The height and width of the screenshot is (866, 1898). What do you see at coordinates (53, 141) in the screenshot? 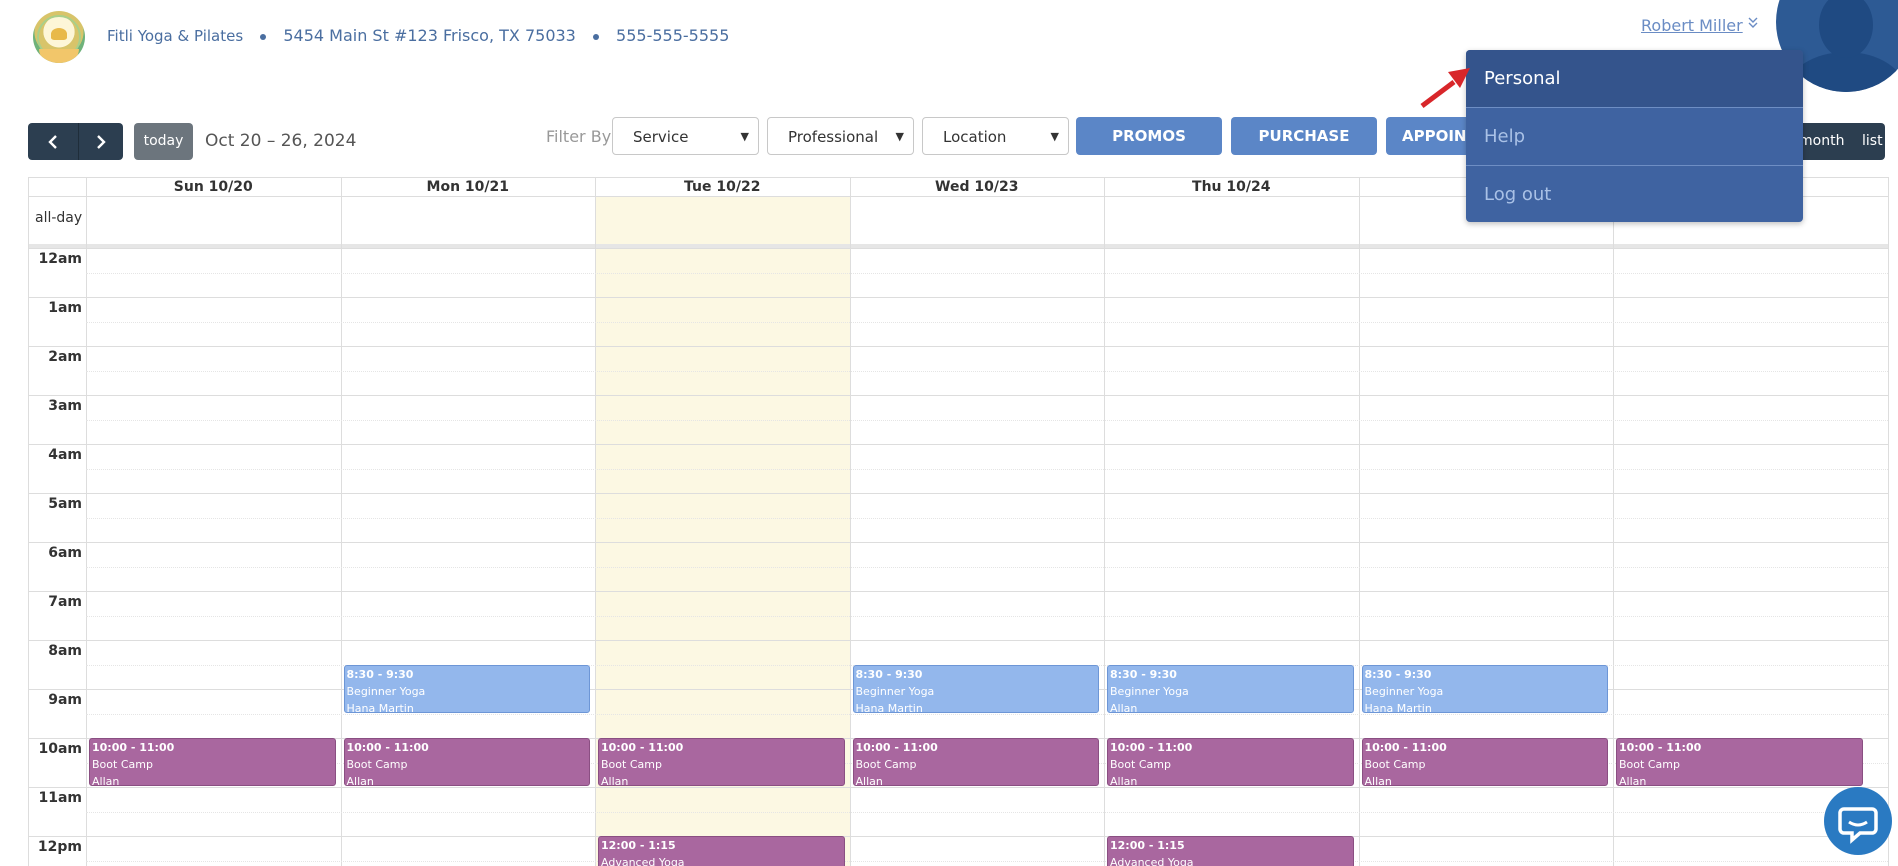
I see `prev-week-button` at bounding box center [53, 141].